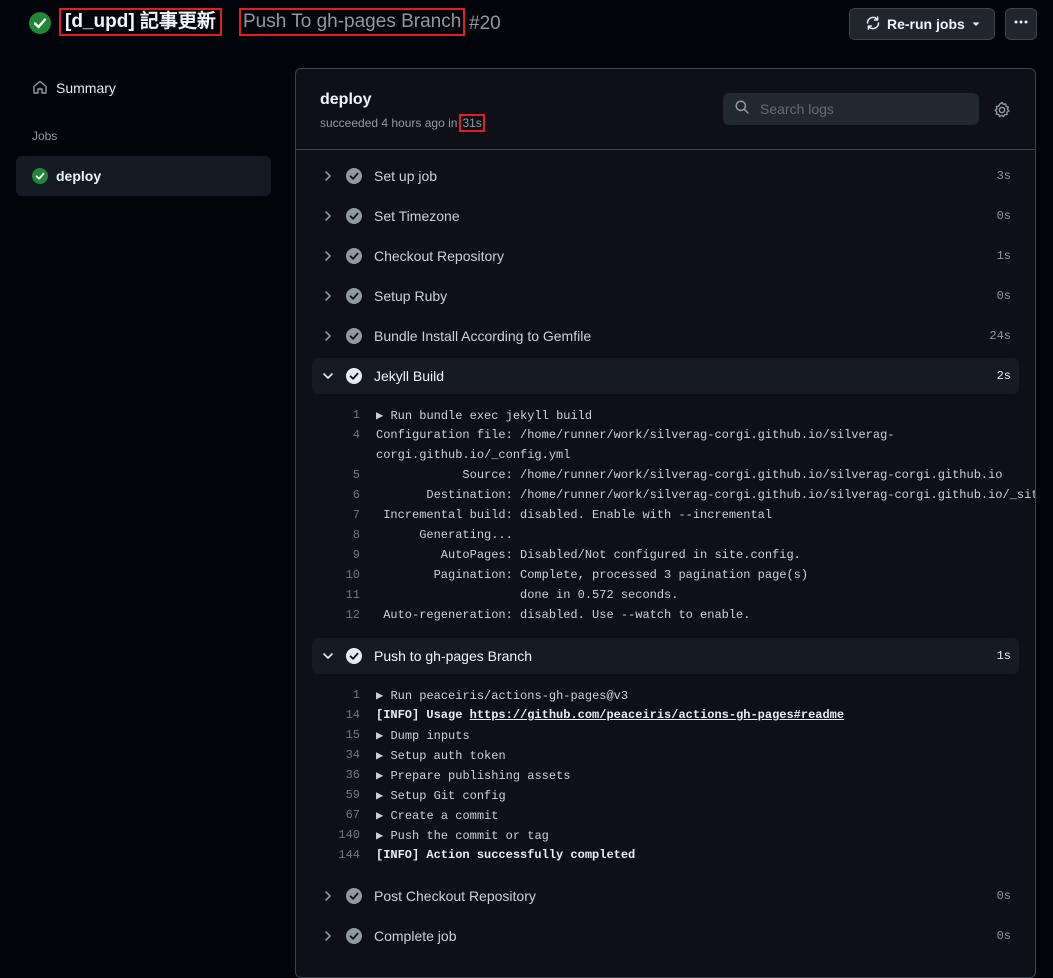  Describe the element at coordinates (143, 88) in the screenshot. I see `sidebar-item-summary: Summary` at that location.